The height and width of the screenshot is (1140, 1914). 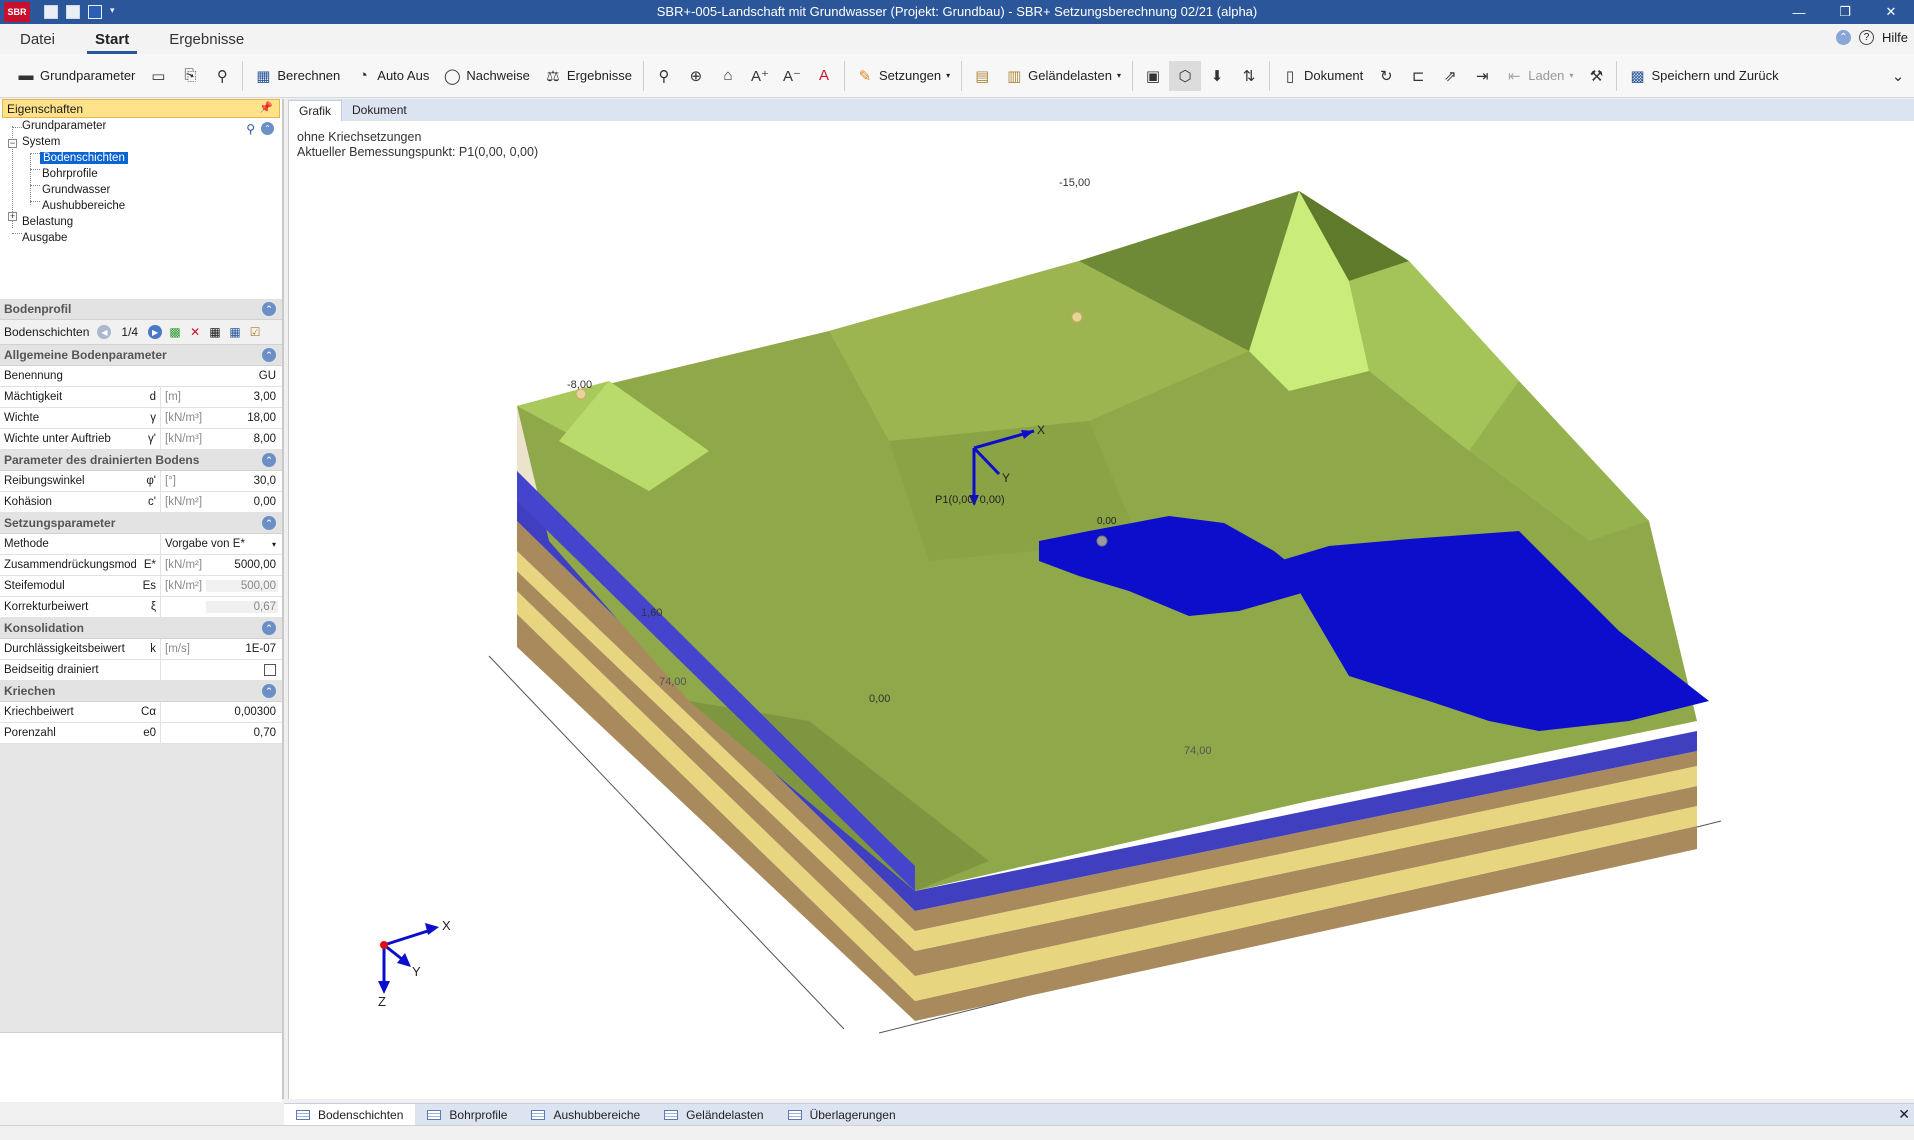 What do you see at coordinates (1539, 76) in the screenshot?
I see `laden-dropdown: ⇤ Laden ▾` at bounding box center [1539, 76].